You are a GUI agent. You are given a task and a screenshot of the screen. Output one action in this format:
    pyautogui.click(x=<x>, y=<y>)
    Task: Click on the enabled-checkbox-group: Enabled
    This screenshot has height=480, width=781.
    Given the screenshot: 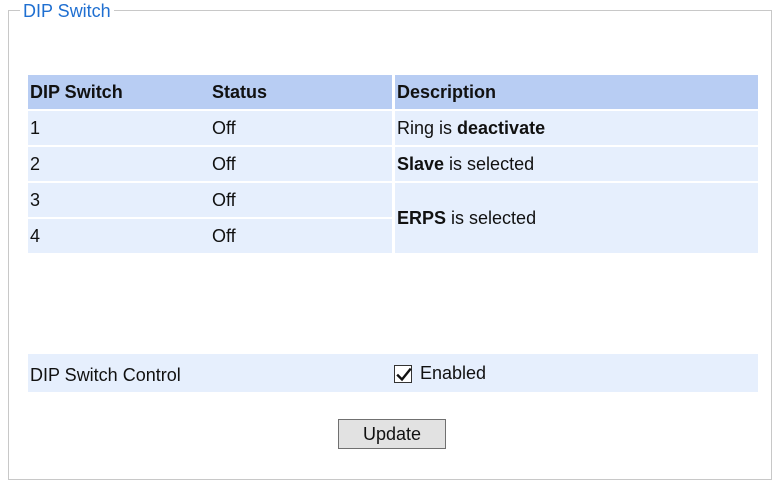 What is the action you would take?
    pyautogui.click(x=440, y=373)
    